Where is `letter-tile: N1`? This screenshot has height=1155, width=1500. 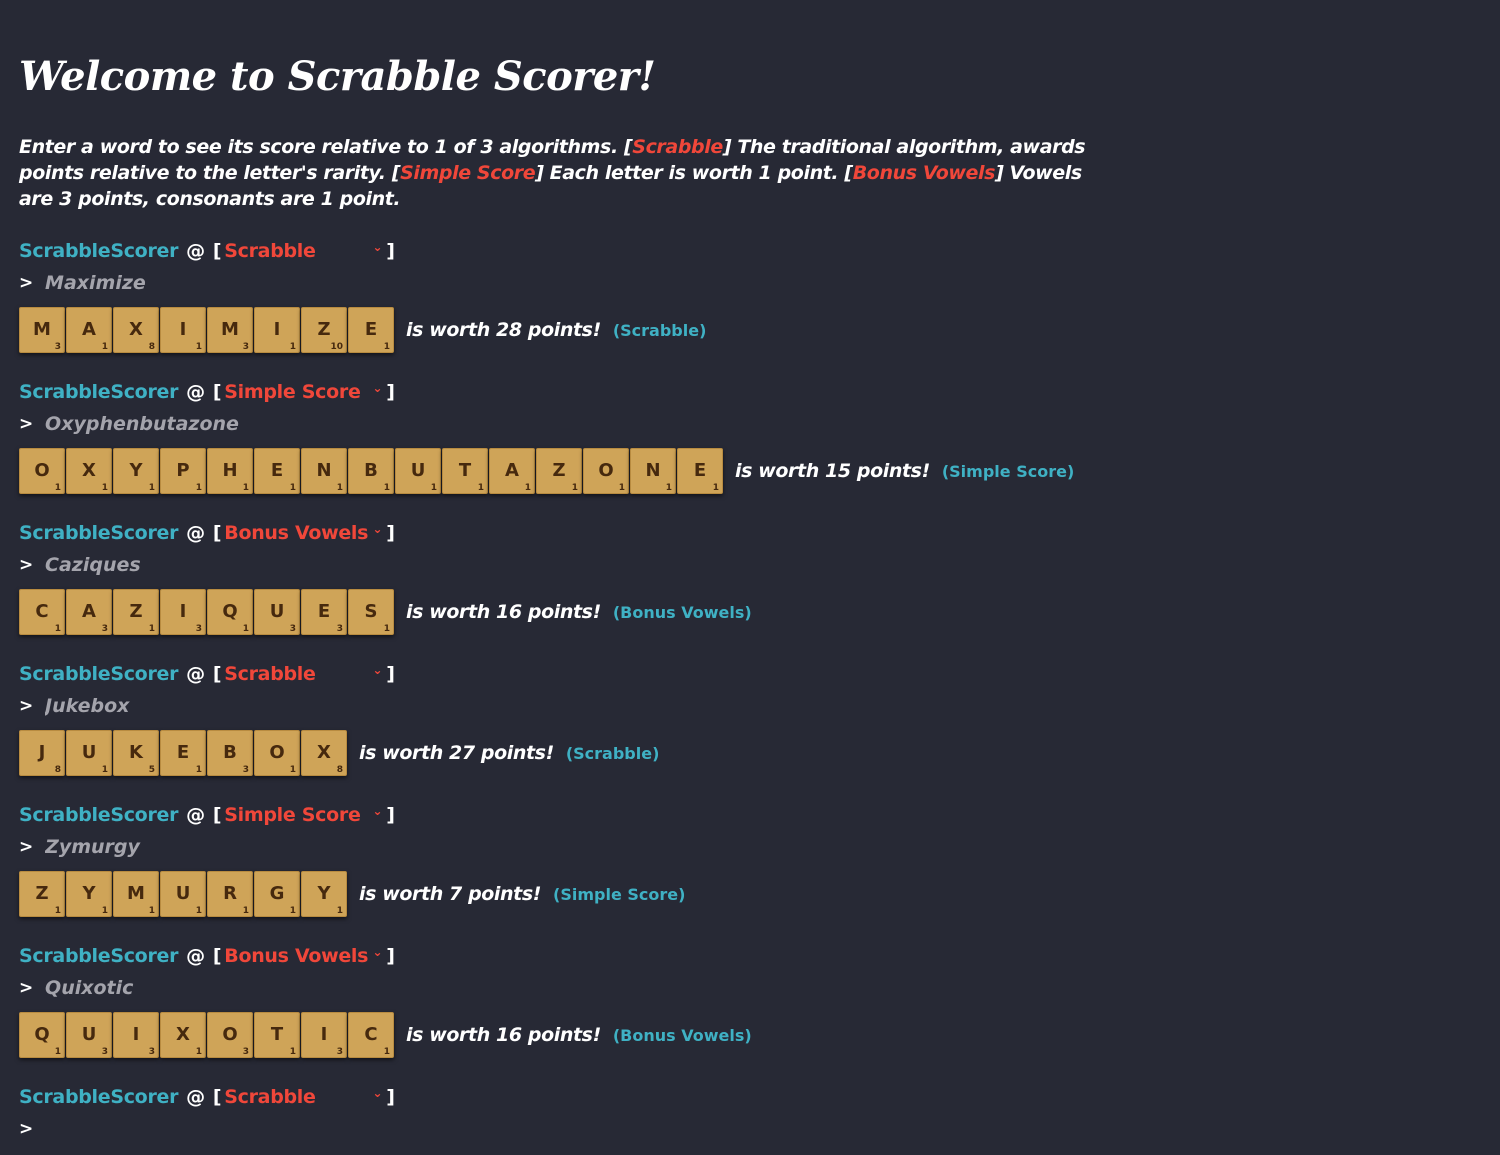
letter-tile: N1 is located at coordinates (324, 471).